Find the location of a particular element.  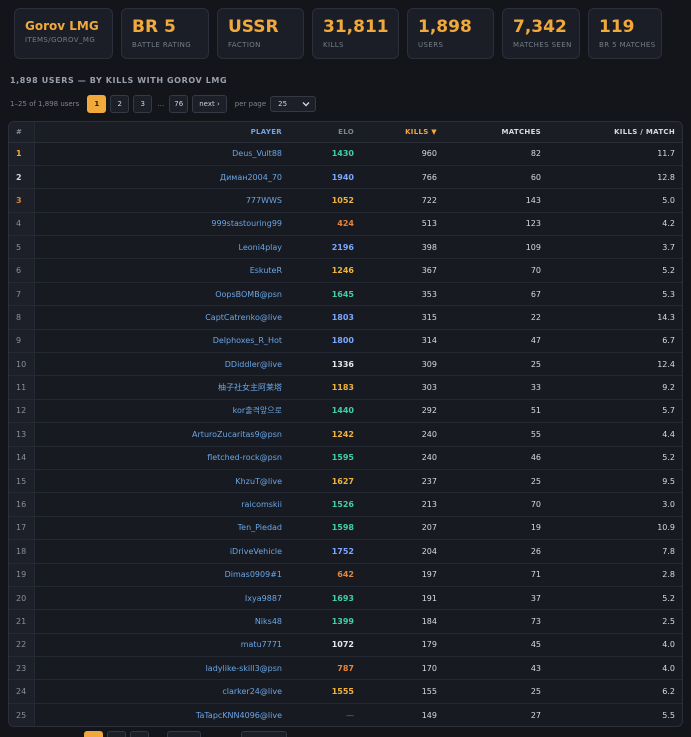

rank-cell: 8 is located at coordinates (22, 317).